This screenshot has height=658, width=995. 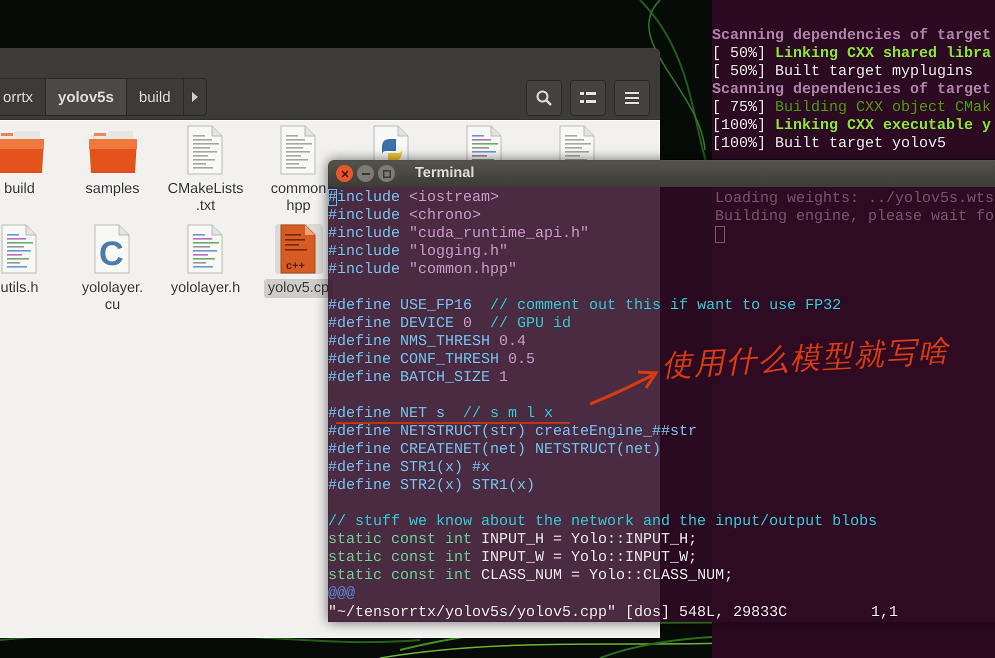 What do you see at coordinates (531, 576) in the screenshot?
I see `code-line: static const int CLASS_NUM = Yolo::CLASS_NUM;` at bounding box center [531, 576].